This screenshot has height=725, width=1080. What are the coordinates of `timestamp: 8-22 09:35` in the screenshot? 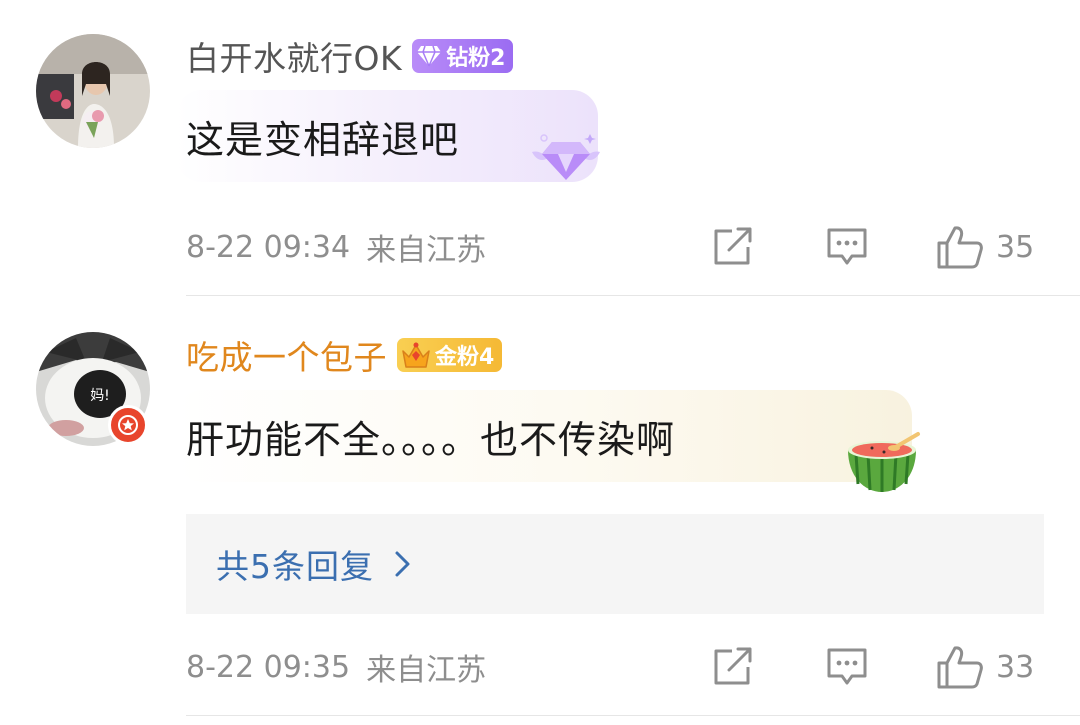 It's located at (268, 667).